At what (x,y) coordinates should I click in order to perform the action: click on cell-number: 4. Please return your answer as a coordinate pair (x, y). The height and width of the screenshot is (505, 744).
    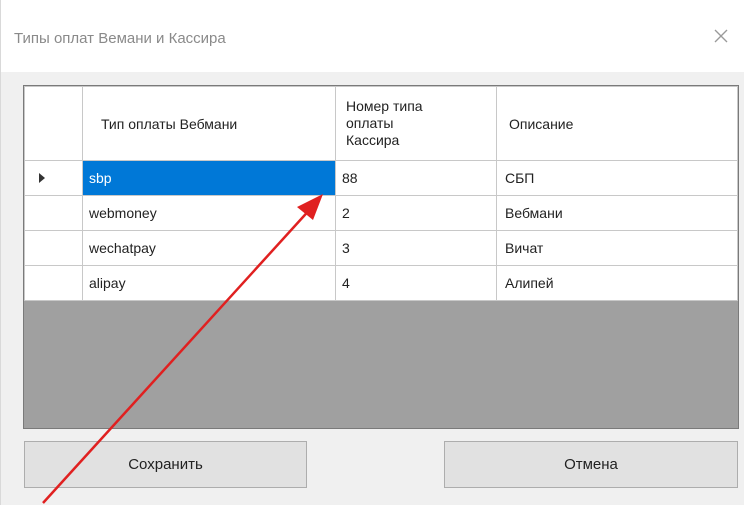
    Looking at the image, I should click on (416, 283).